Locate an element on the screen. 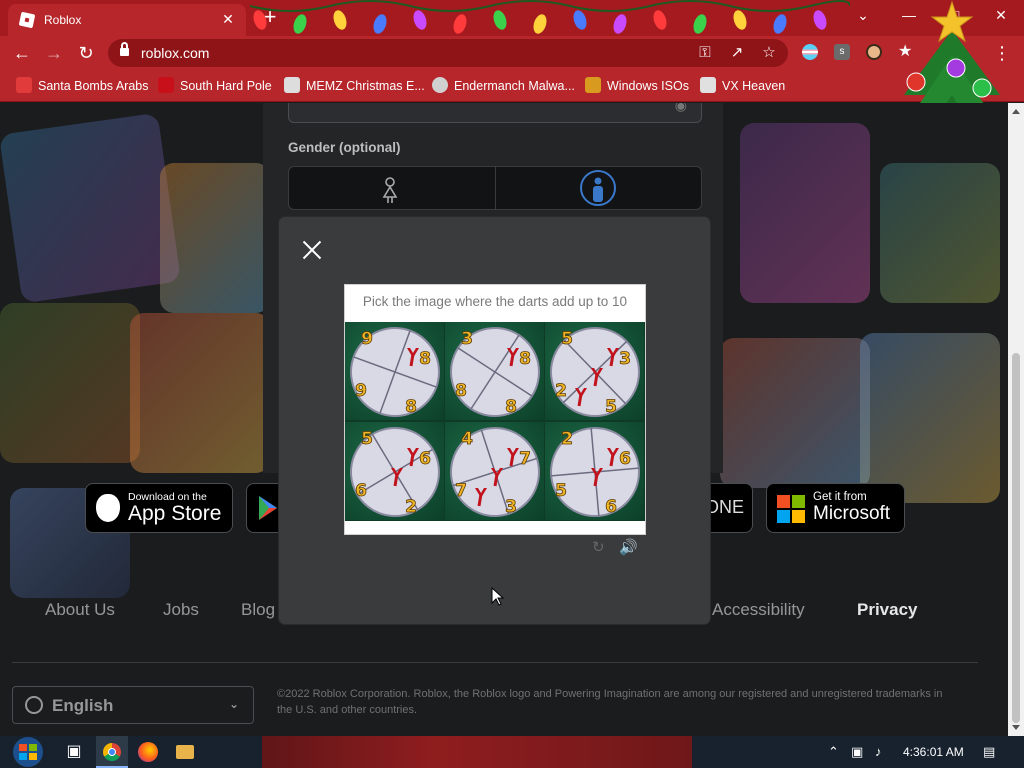 Image resolution: width=1024 pixels, height=768 pixels. scroll-down-arrow-icon is located at coordinates (1016, 727).